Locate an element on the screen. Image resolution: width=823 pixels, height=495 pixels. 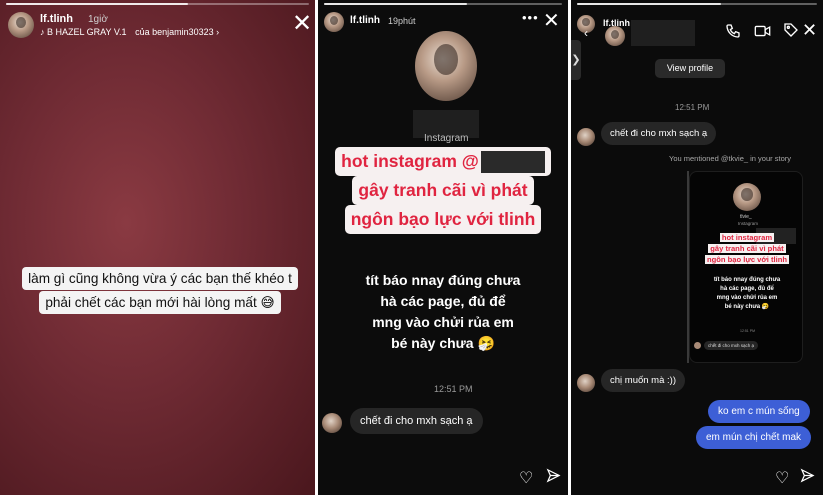
chat-avatar is located at coordinates (615, 36).